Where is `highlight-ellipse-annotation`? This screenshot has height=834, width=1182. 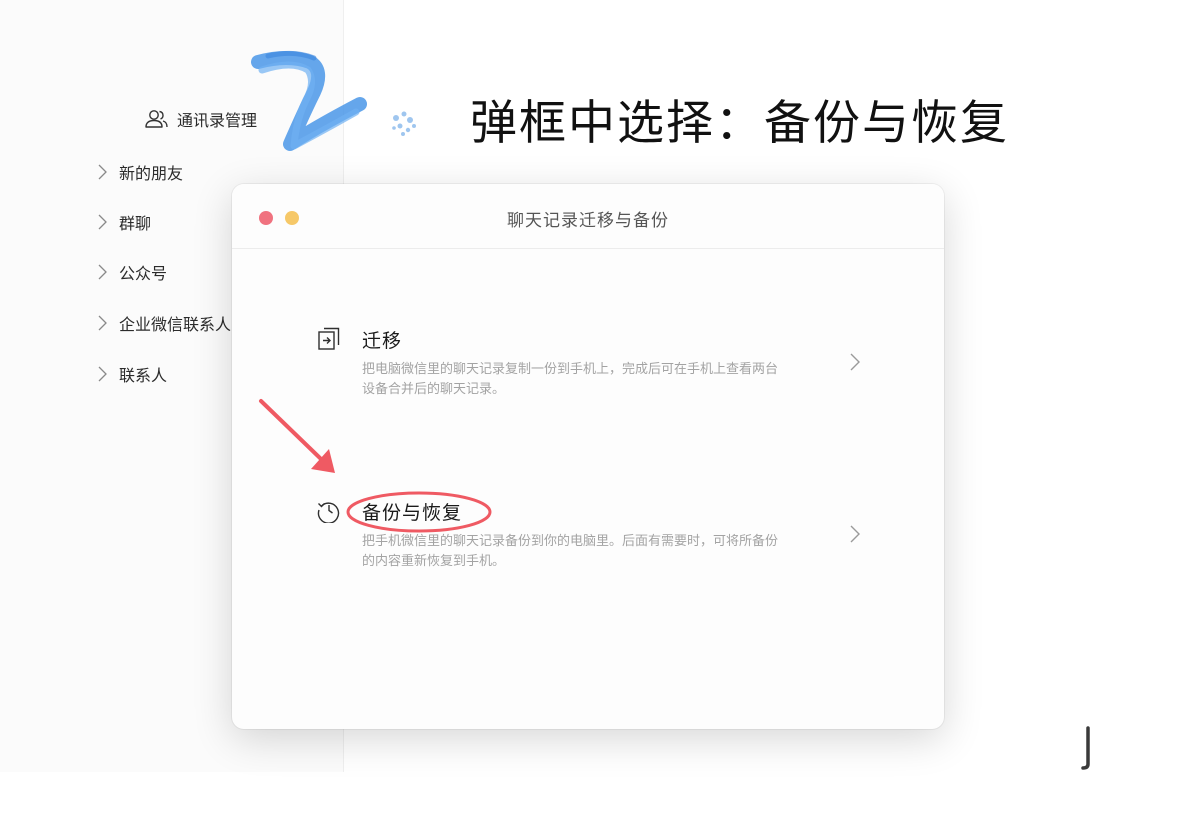
highlight-ellipse-annotation is located at coordinates (419, 512).